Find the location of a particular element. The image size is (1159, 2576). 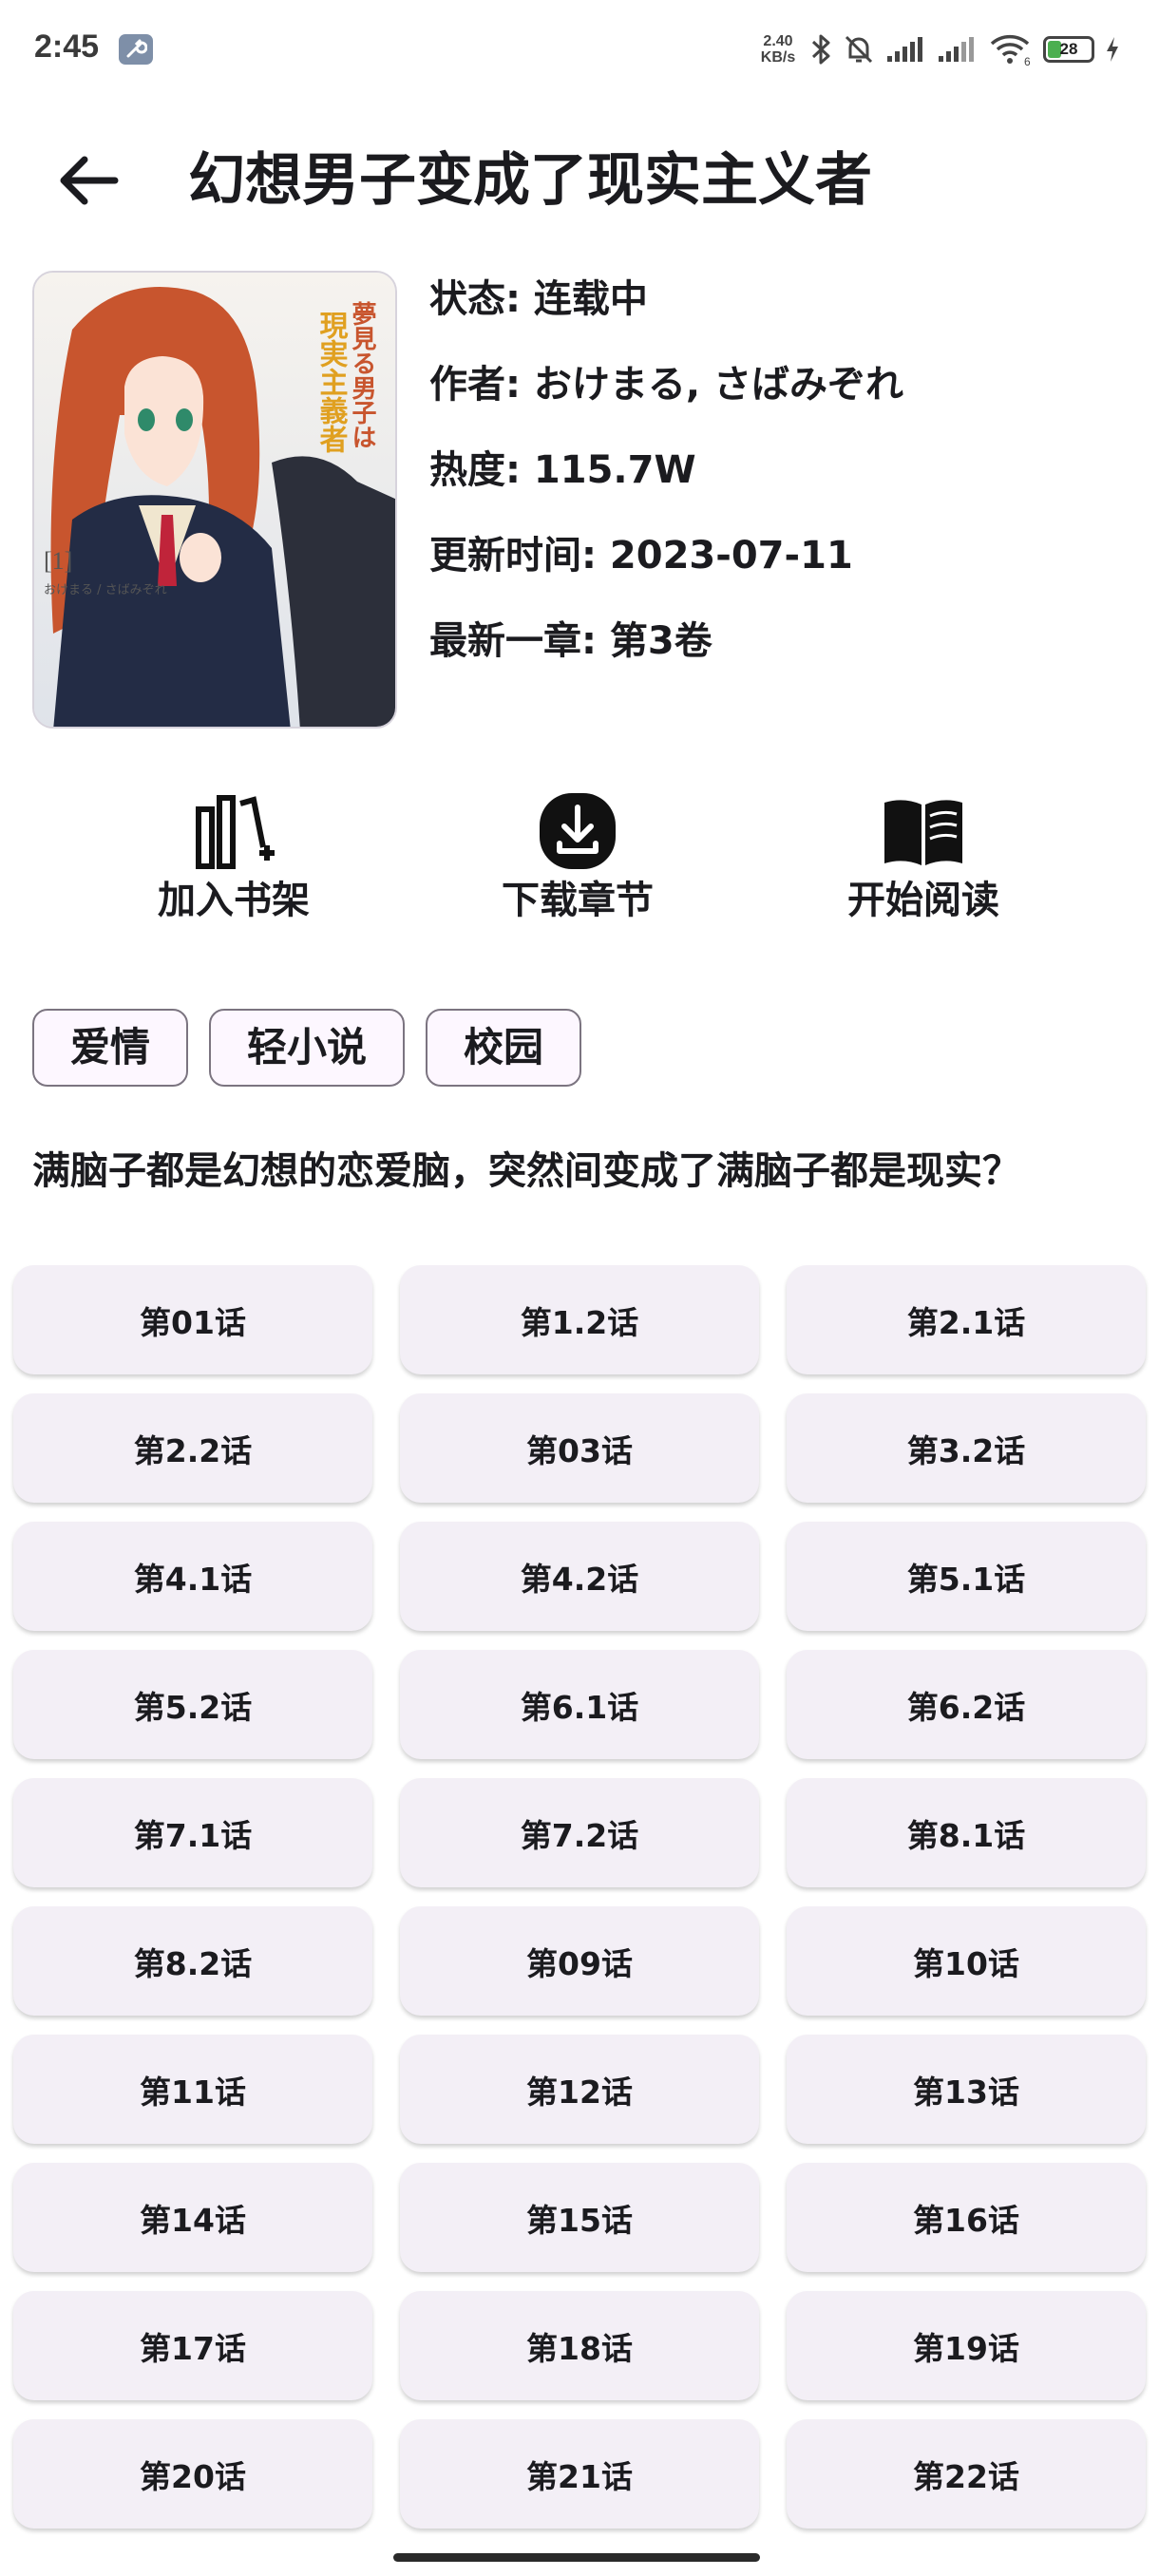

chapter-button: 第17话 is located at coordinates (192, 2345).